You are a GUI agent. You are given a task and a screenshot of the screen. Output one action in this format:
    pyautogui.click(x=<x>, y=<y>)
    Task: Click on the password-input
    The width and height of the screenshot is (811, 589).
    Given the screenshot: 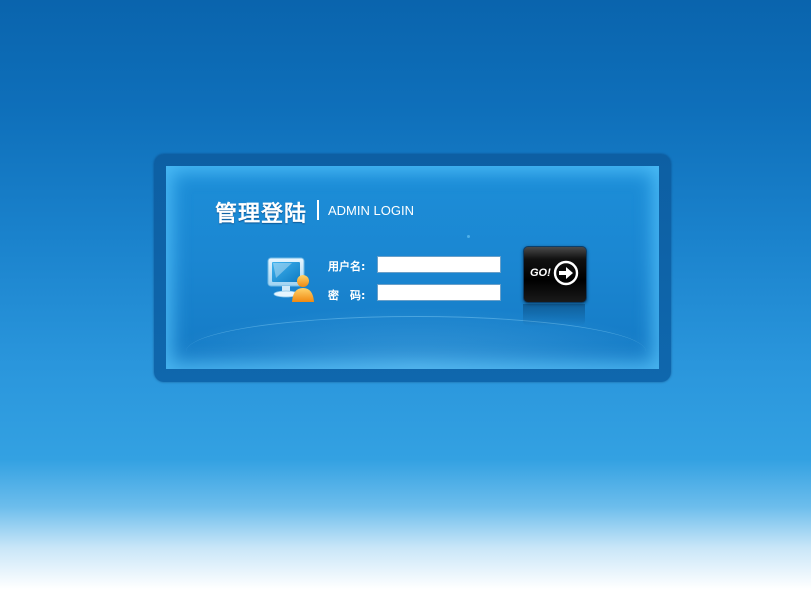 What is the action you would take?
    pyautogui.click(x=439, y=292)
    